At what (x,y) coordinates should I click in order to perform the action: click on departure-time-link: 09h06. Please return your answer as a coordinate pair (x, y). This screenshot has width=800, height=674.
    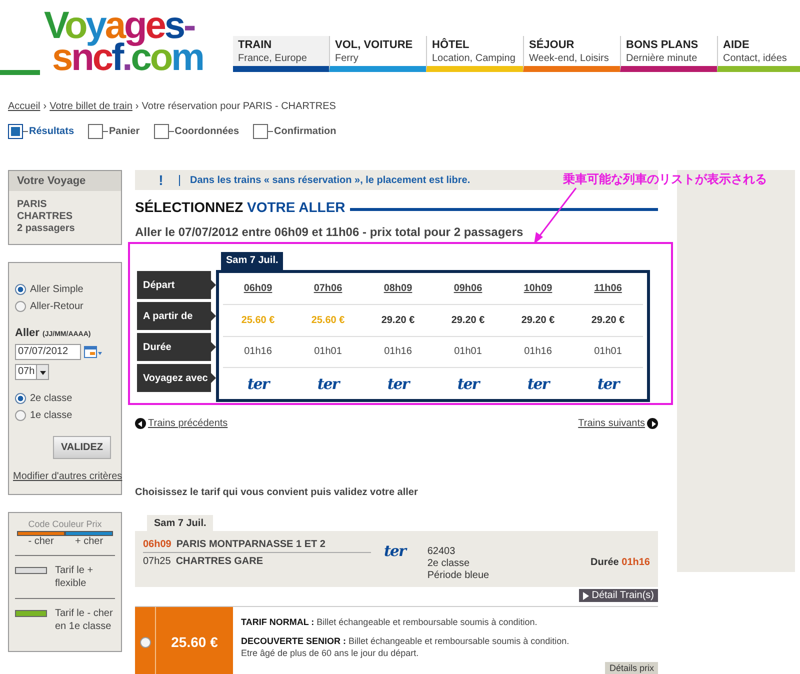
    Looking at the image, I should click on (468, 288).